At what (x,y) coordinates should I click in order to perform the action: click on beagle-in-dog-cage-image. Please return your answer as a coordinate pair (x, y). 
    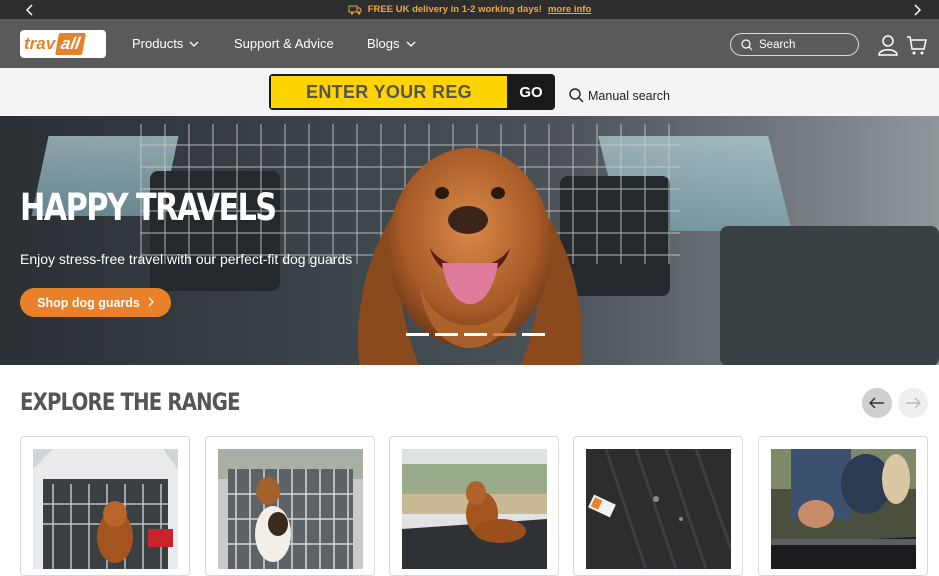
    Looking at the image, I should click on (290, 509).